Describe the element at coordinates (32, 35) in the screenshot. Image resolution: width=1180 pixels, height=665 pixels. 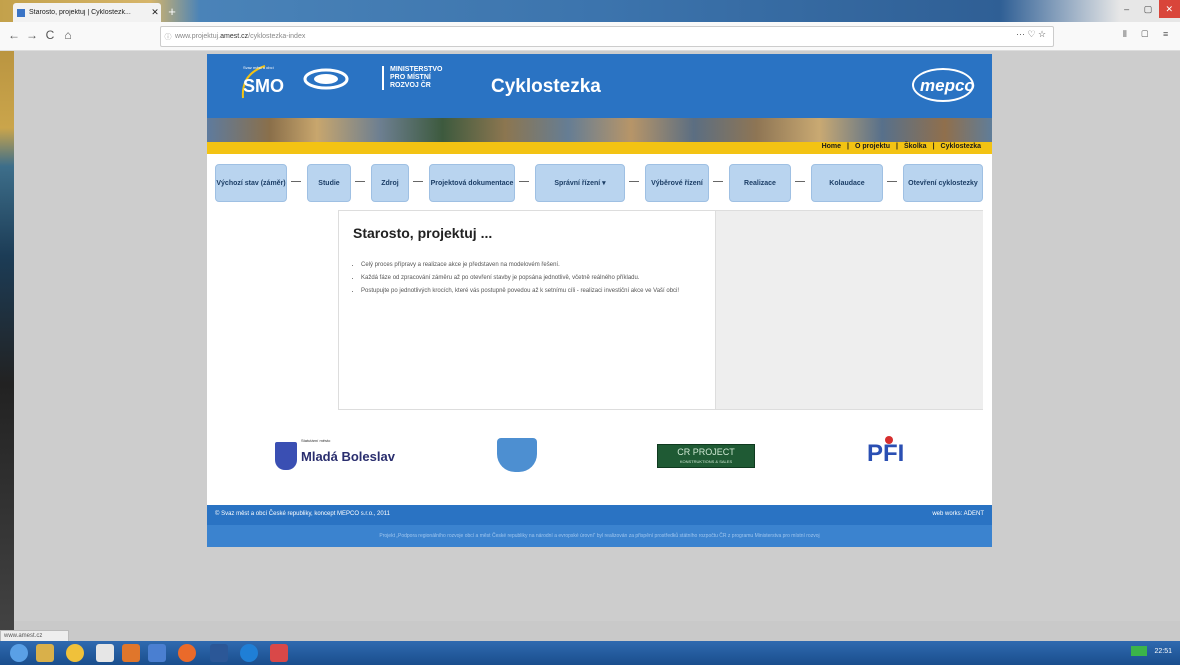
I see `forward-icon: →` at that location.